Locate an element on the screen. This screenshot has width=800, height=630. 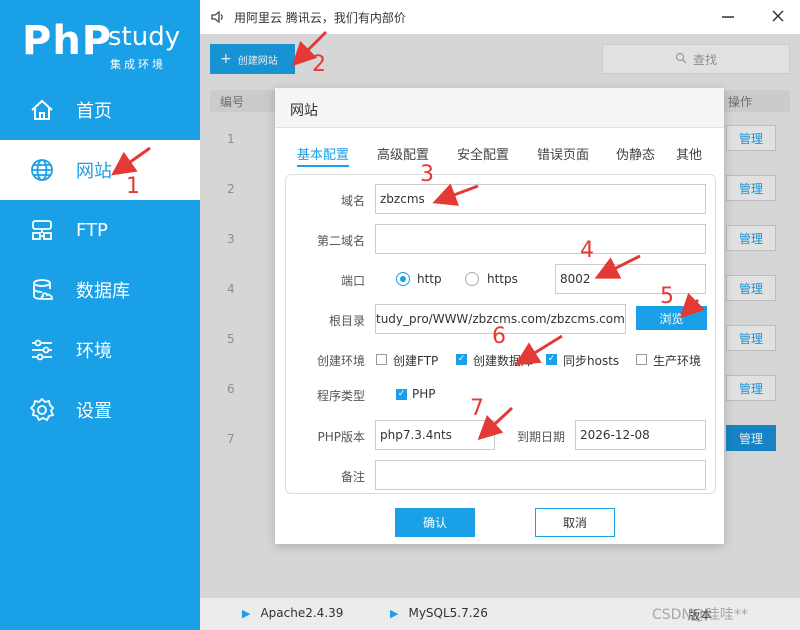
sidebar-item-website: 网站 is located at coordinates (100, 170).